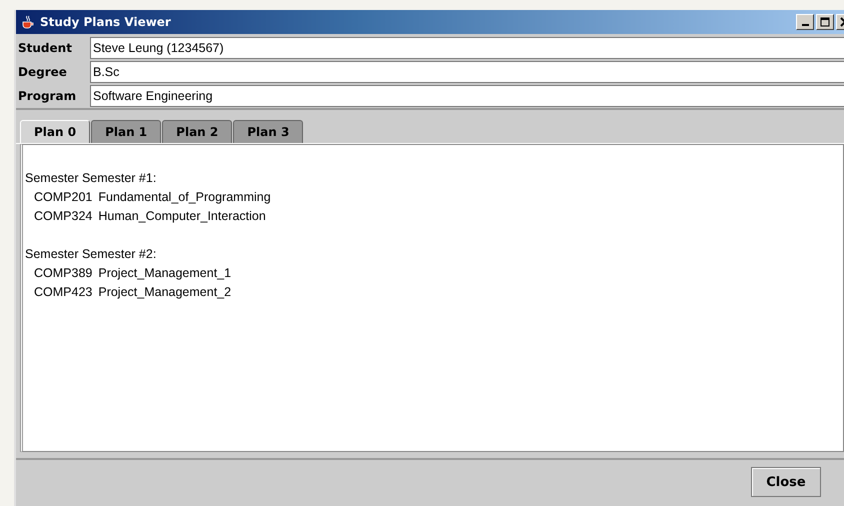 Image resolution: width=844 pixels, height=506 pixels. What do you see at coordinates (55, 131) in the screenshot?
I see `tab: Plan 0` at bounding box center [55, 131].